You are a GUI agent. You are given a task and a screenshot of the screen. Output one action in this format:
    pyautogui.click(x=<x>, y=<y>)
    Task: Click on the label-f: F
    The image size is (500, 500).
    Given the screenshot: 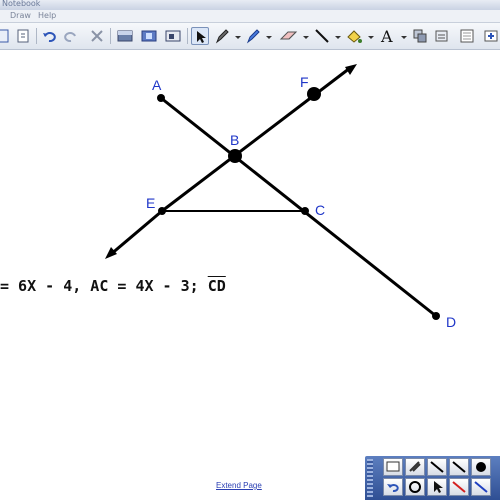 What is the action you would take?
    pyautogui.click(x=304, y=82)
    